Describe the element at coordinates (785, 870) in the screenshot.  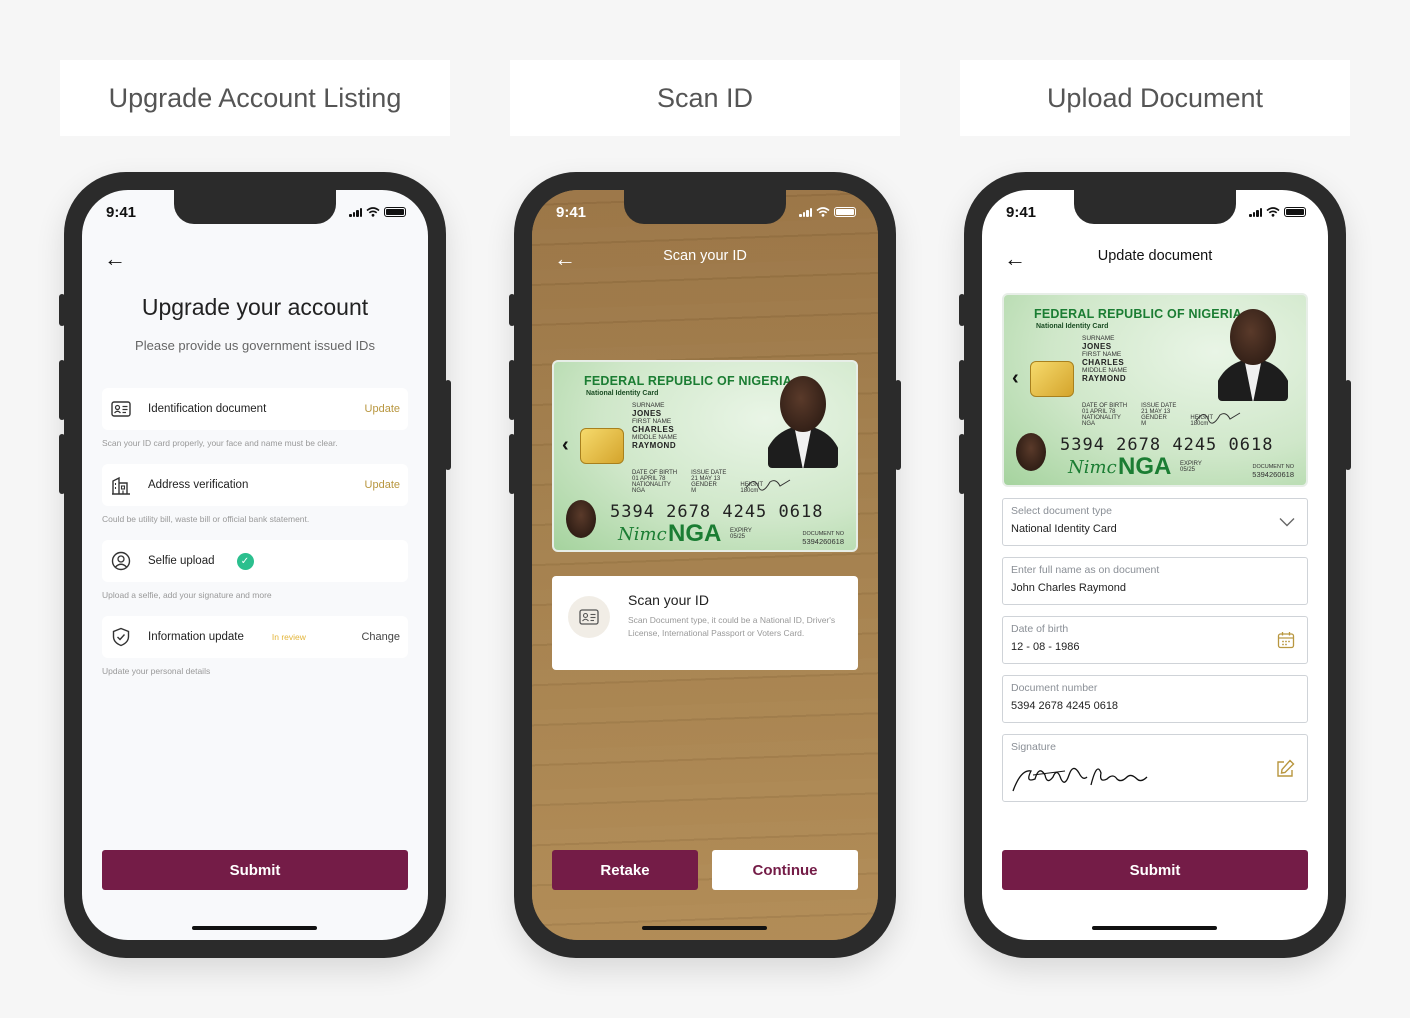
I see `continue-button: Continue` at that location.